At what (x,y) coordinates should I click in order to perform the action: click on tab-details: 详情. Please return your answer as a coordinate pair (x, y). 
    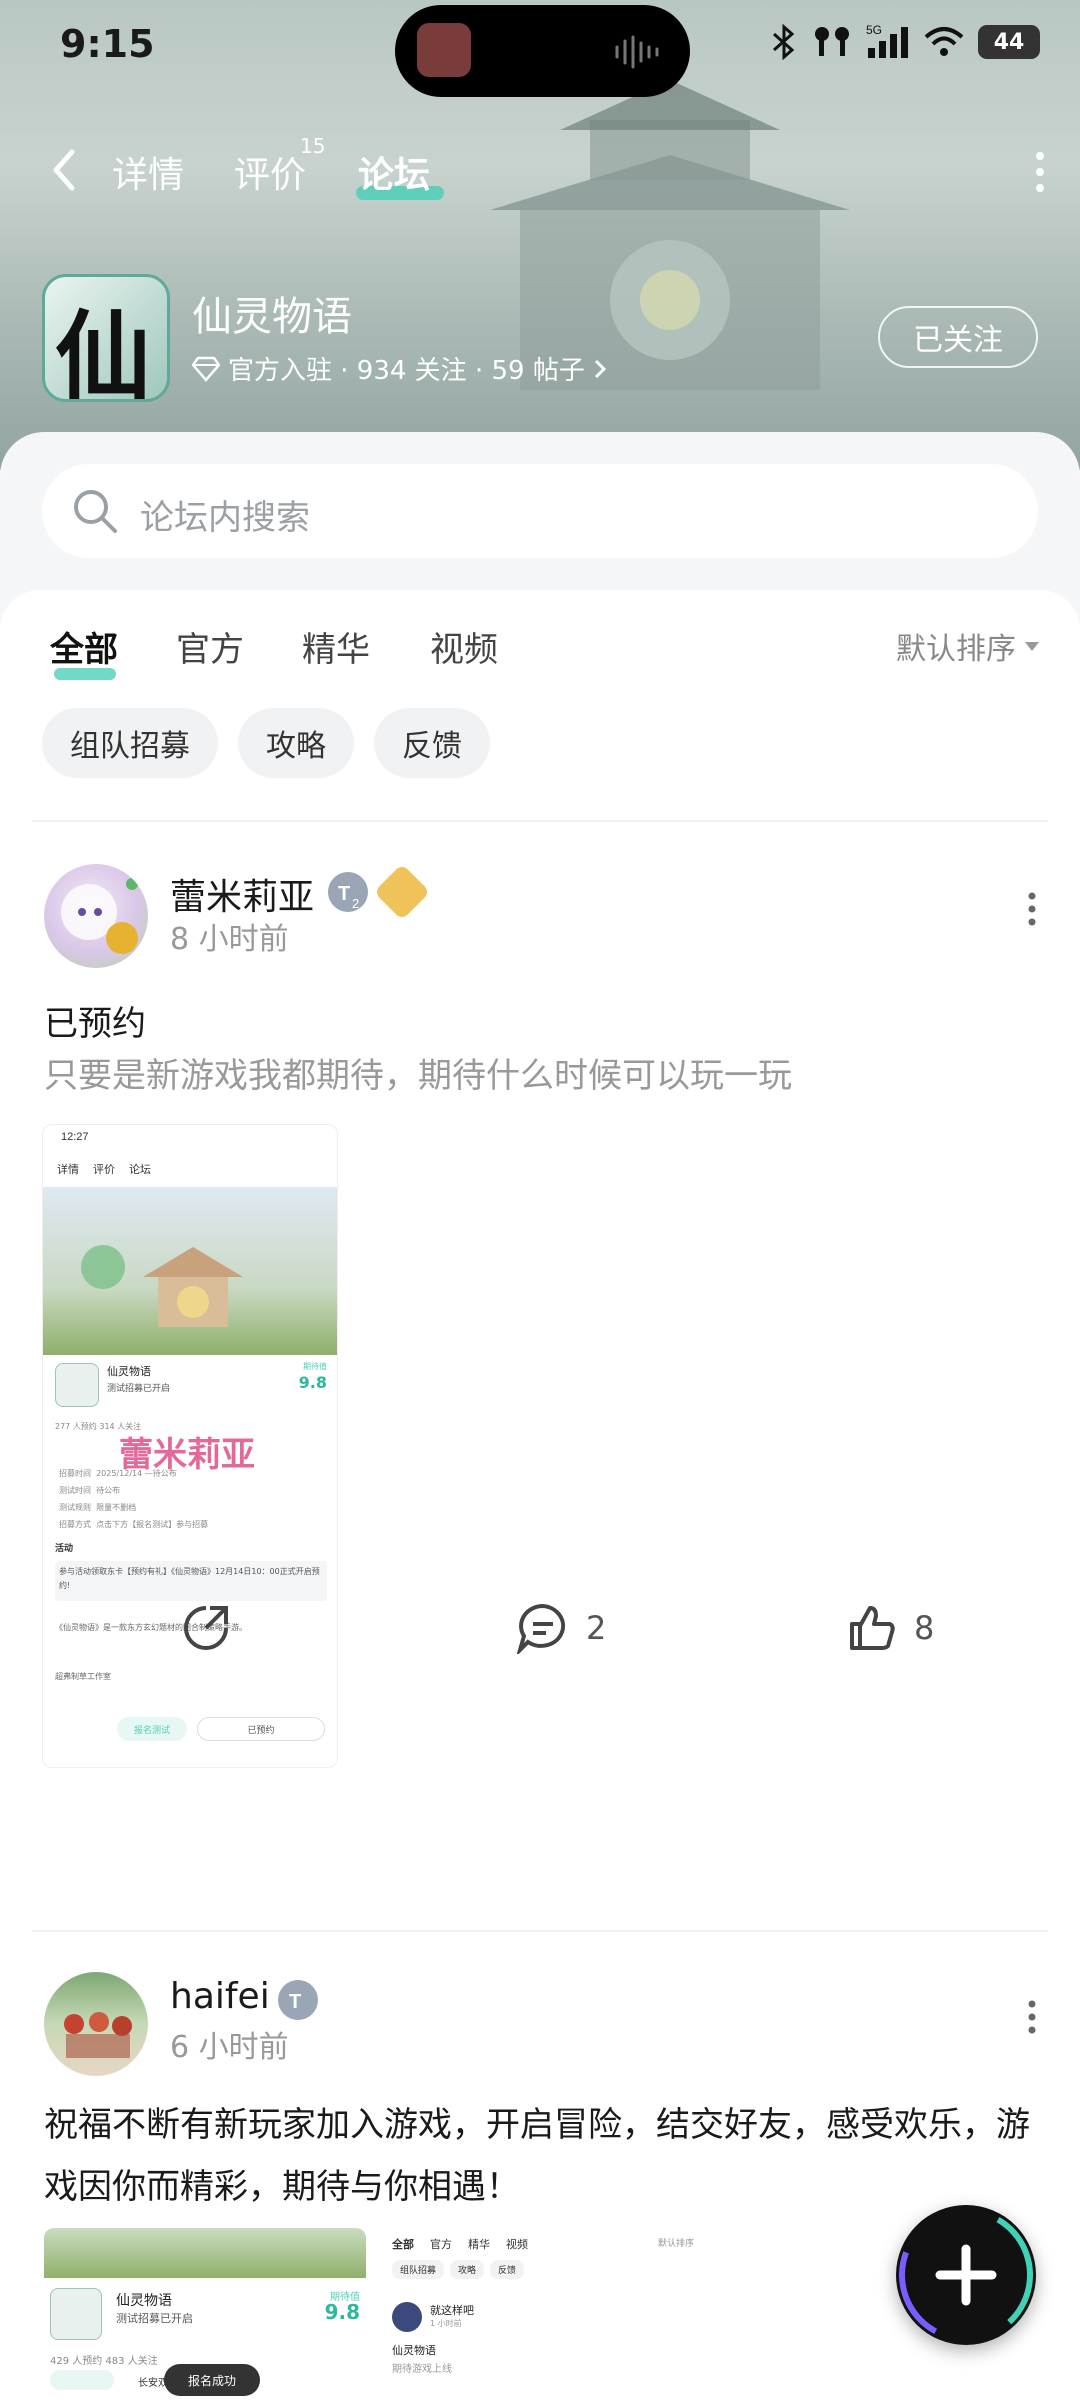
    Looking at the image, I should click on (148, 172).